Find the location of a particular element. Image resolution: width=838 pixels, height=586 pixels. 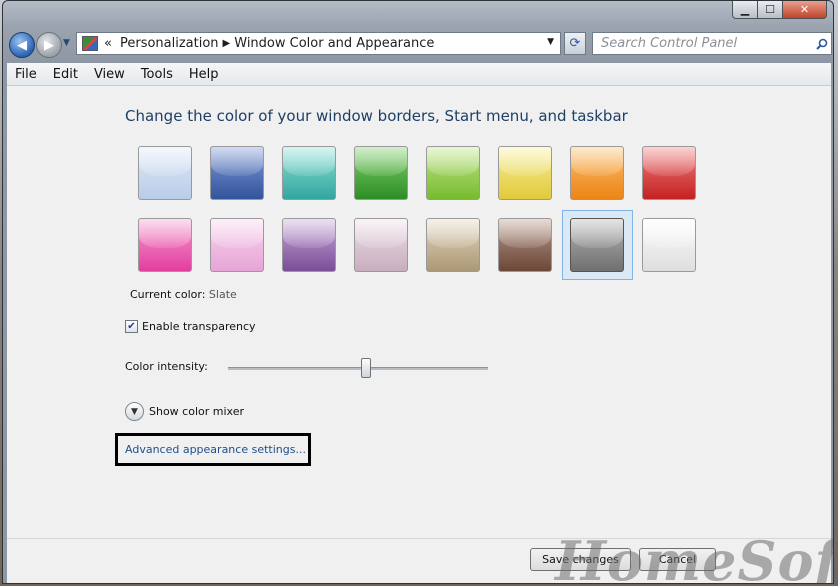

intensity-slider-track is located at coordinates (358, 368).